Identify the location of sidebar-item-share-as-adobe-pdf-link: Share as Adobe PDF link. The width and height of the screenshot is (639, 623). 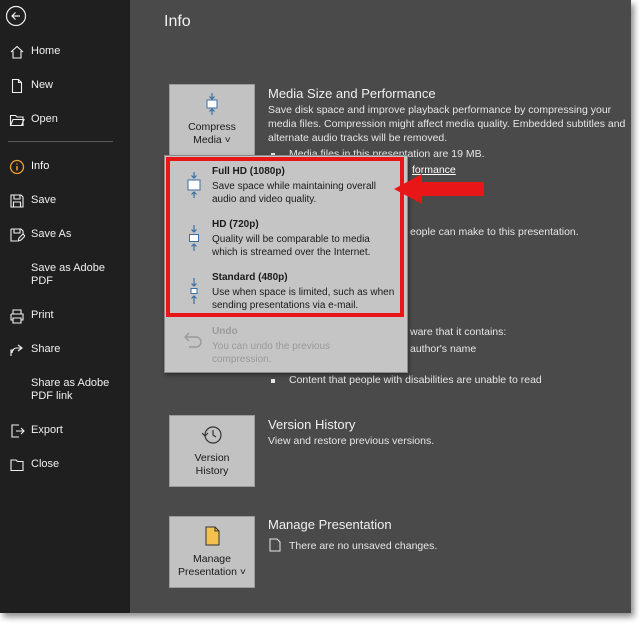
(65, 389).